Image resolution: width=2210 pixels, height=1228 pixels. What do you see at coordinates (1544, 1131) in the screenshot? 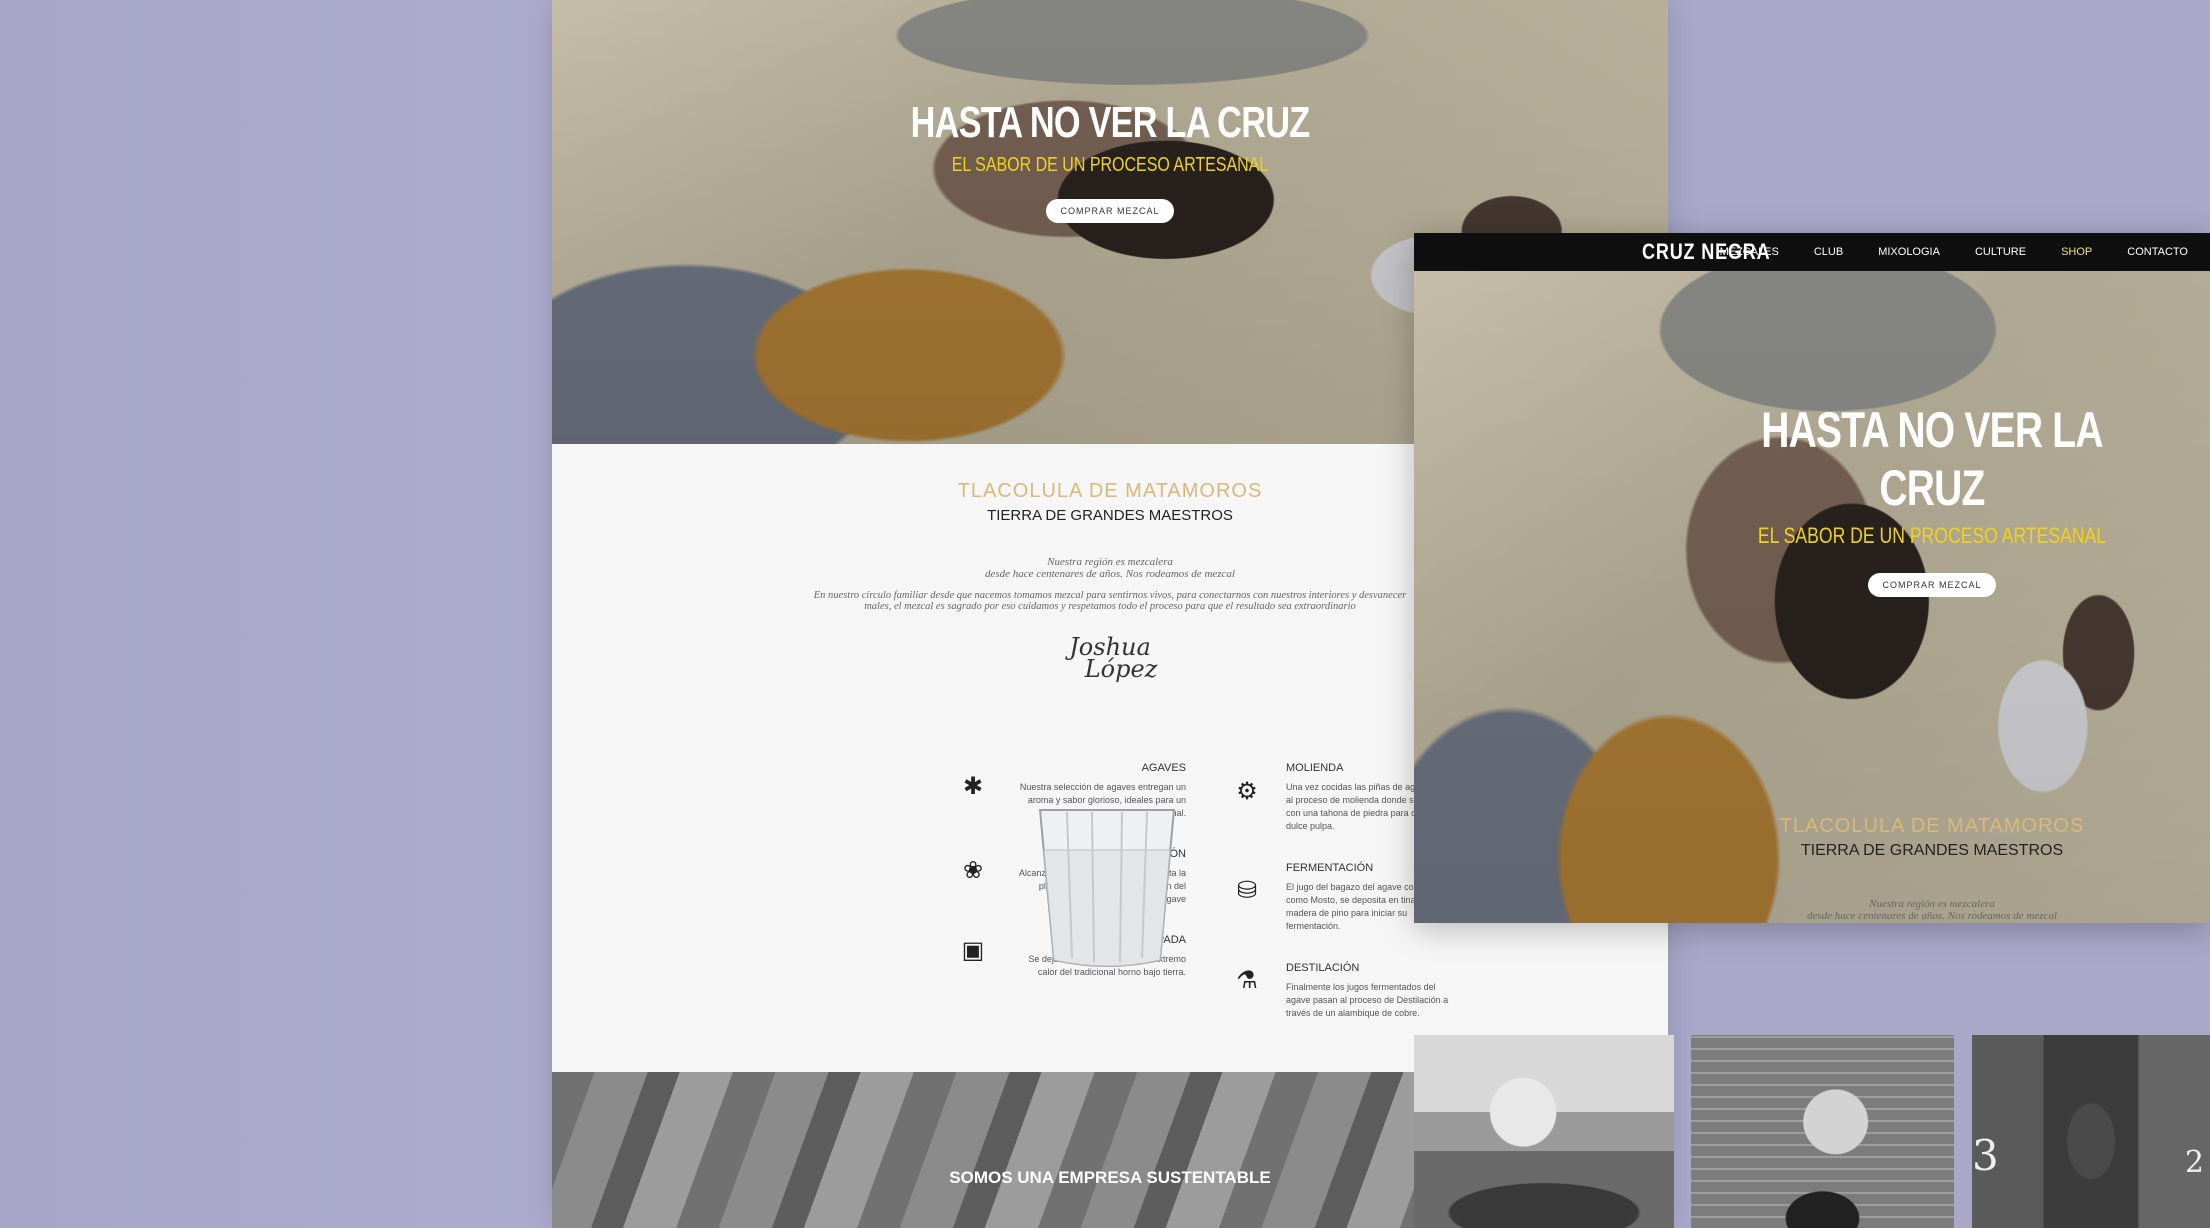
I see `photo-field-worker` at bounding box center [1544, 1131].